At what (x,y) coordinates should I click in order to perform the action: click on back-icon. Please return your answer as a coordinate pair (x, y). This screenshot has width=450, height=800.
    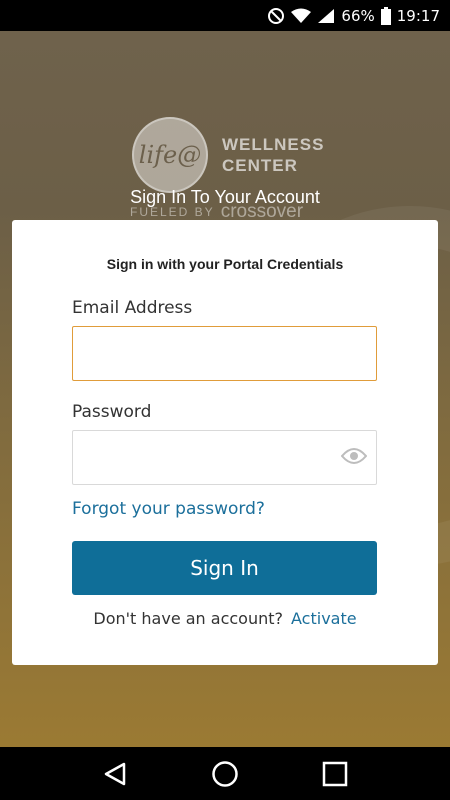
    Looking at the image, I should click on (115, 774).